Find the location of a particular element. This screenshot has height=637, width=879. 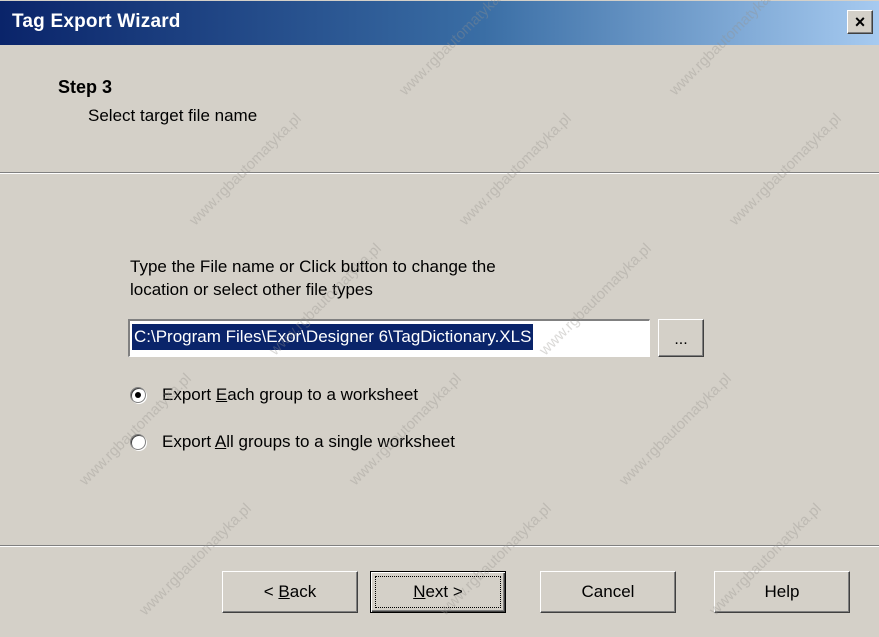

label-suffix: ll groups to a single worksheet is located at coordinates (340, 441).